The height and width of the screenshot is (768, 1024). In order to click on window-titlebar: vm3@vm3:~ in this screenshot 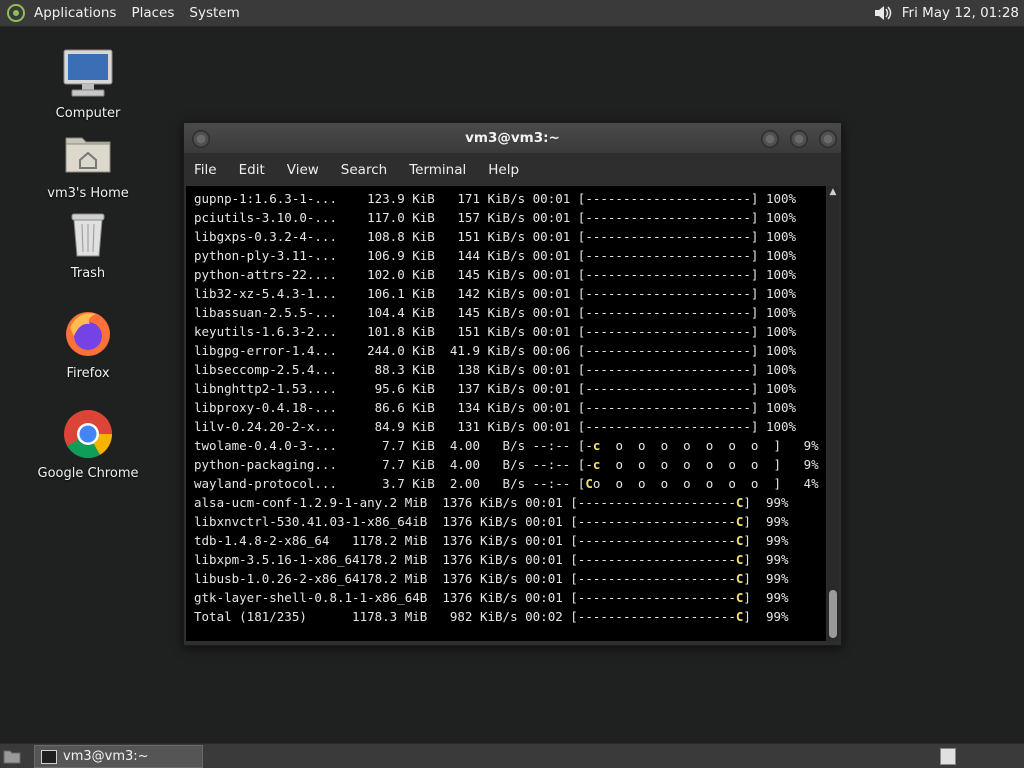, I will do `click(512, 138)`.